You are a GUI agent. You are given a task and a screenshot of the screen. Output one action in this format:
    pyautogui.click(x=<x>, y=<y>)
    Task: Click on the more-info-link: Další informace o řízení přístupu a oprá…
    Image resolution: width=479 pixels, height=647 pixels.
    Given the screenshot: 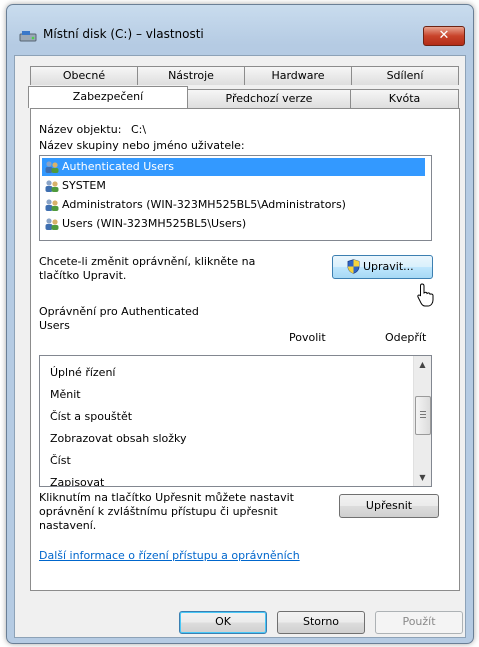 What is the action you would take?
    pyautogui.click(x=169, y=555)
    